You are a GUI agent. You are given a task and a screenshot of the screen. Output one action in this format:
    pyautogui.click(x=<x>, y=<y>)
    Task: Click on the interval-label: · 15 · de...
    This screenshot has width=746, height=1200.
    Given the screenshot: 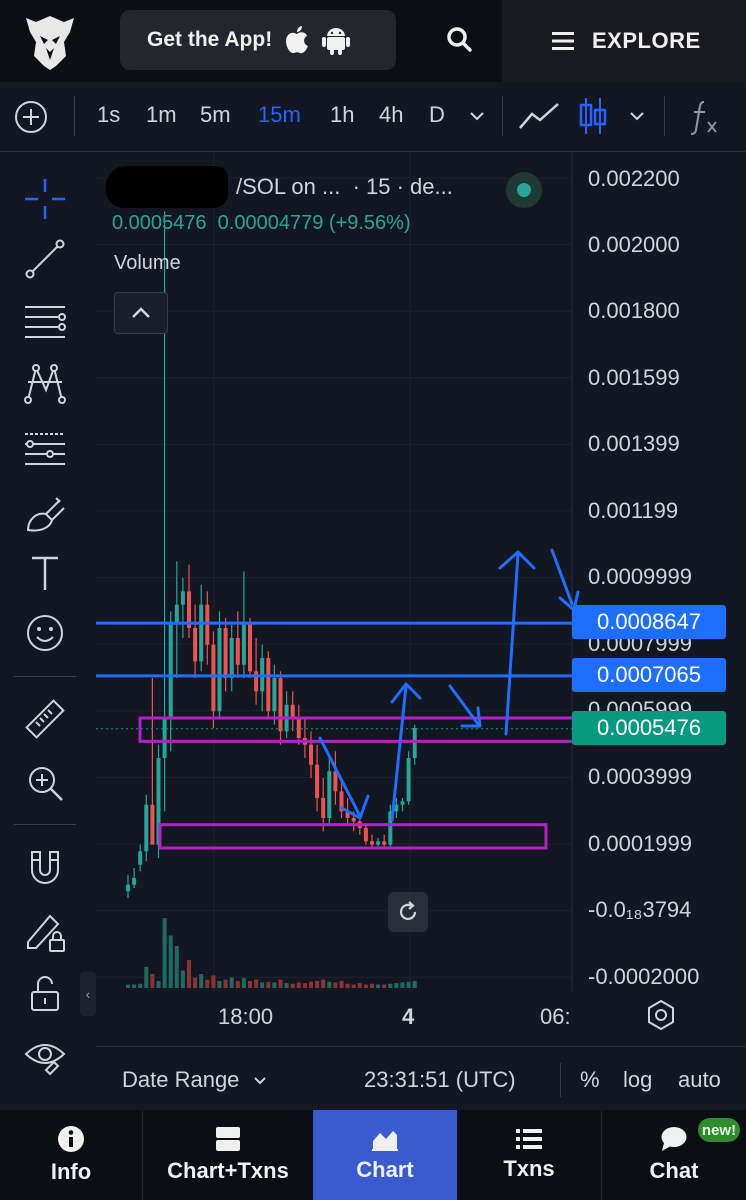 What is the action you would take?
    pyautogui.click(x=402, y=186)
    